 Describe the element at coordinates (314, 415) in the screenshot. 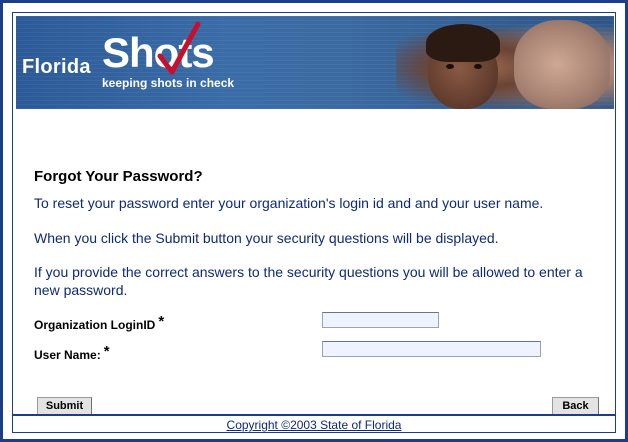

I see `footer-divider` at that location.